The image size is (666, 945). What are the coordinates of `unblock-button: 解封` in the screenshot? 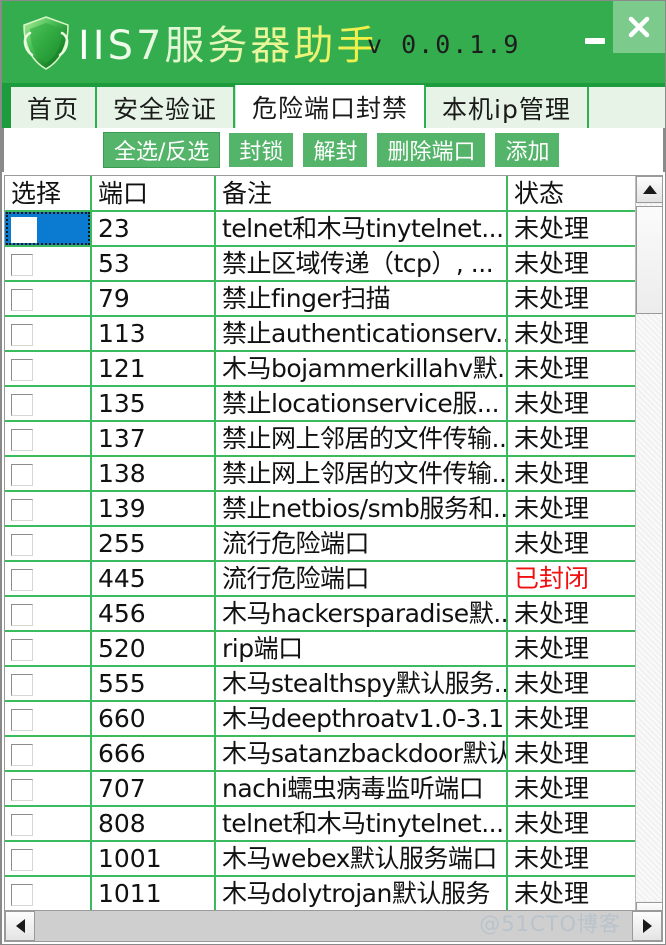 It's located at (335, 150).